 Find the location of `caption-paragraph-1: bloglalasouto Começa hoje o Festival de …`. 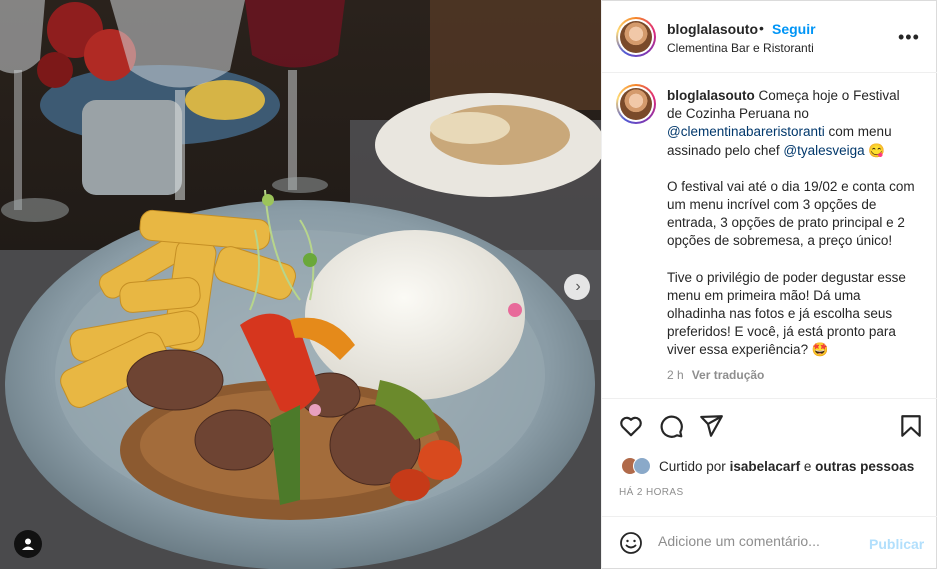

caption-paragraph-1: bloglalasouto Começa hoje o Festival de … is located at coordinates (792, 123).